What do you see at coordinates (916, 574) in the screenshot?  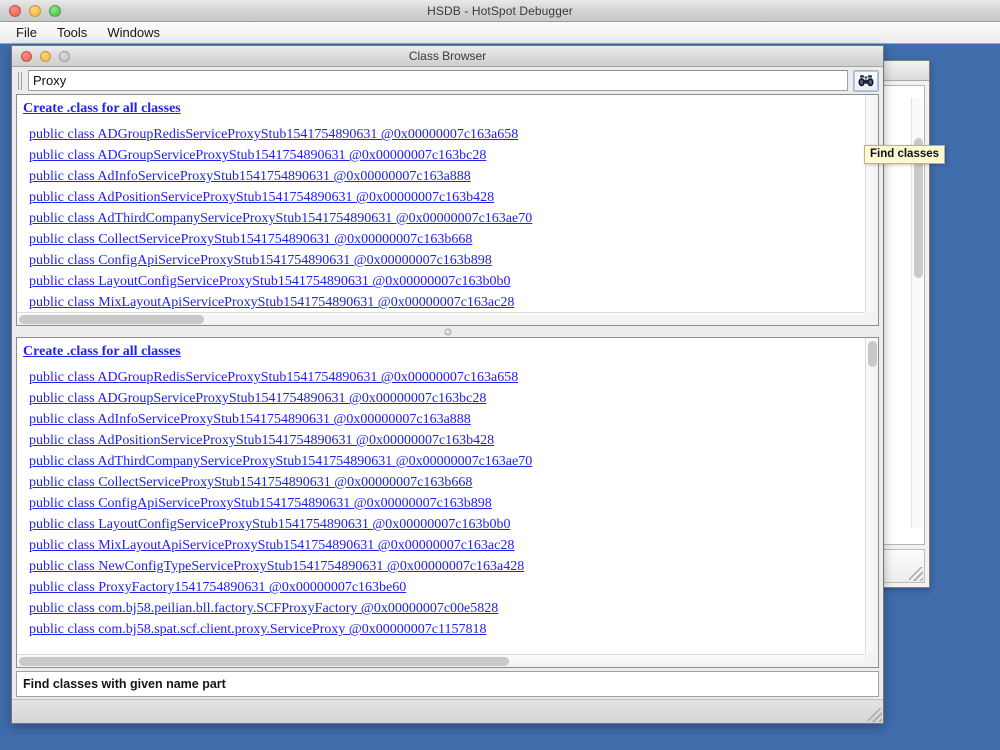 I see `resize-grip-icon` at bounding box center [916, 574].